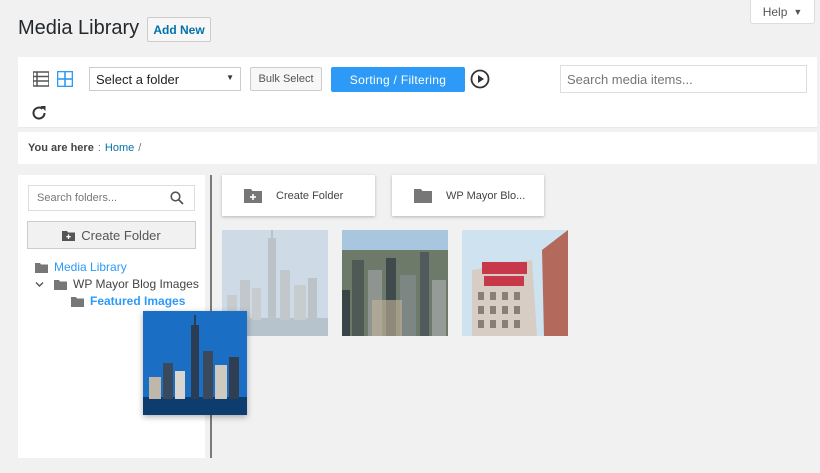 Image resolution: width=820 pixels, height=473 pixels. Describe the element at coordinates (39, 113) in the screenshot. I see `refresh-icon` at that location.